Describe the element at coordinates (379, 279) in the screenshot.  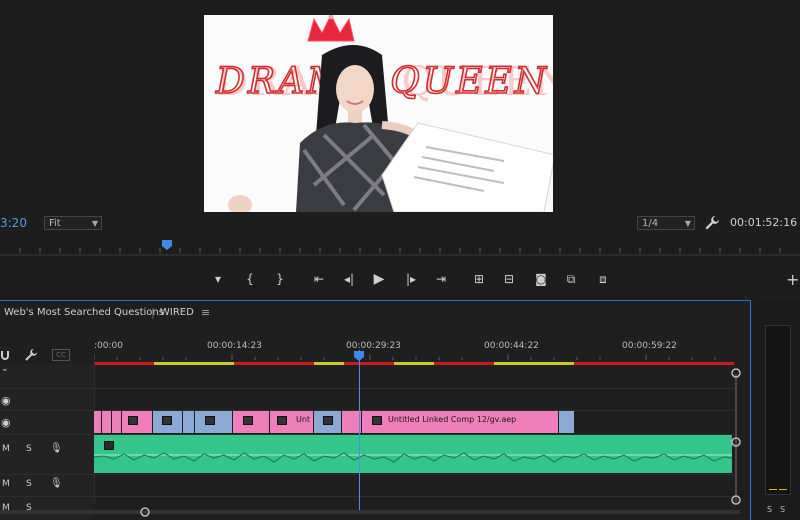
I see `play-icon: ▶` at that location.